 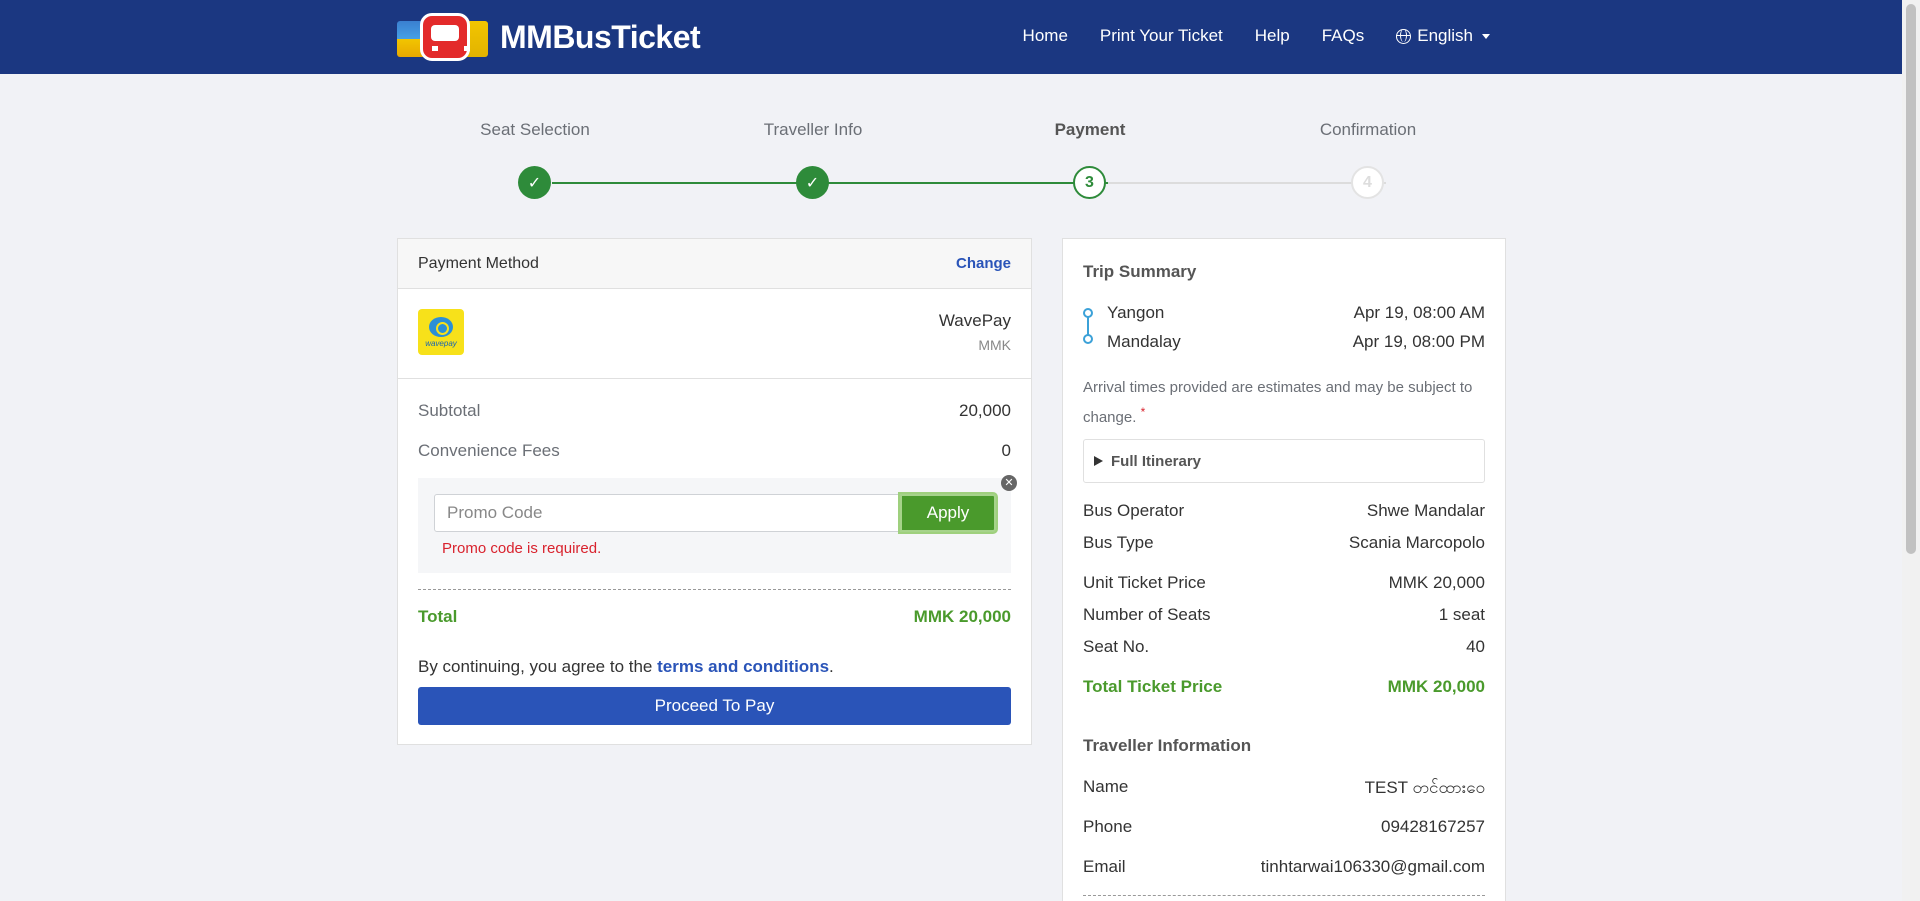 I want to click on wavepay-logo-icon: wavepay, so click(x=441, y=332).